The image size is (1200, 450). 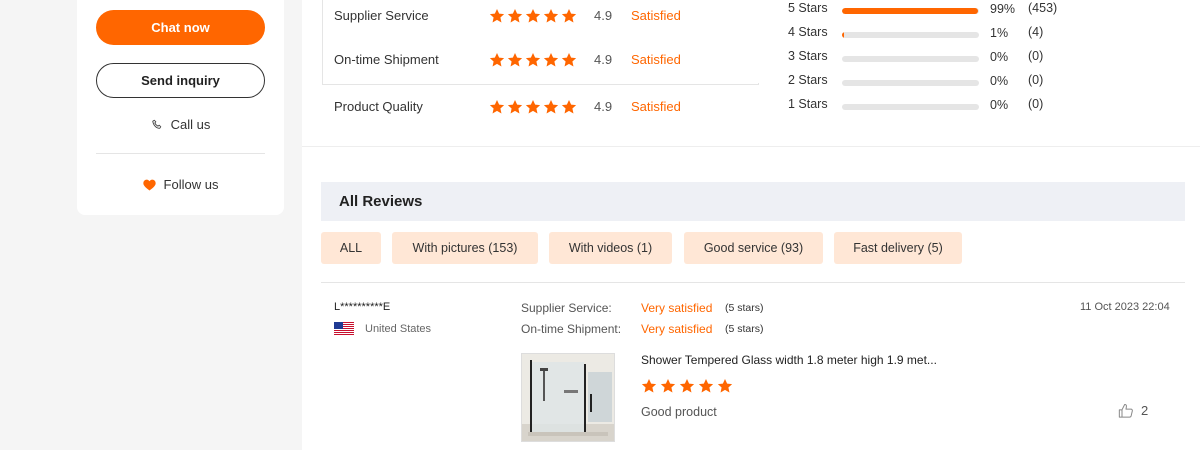 I want to click on distribution-label: 3 Stars, so click(x=808, y=56).